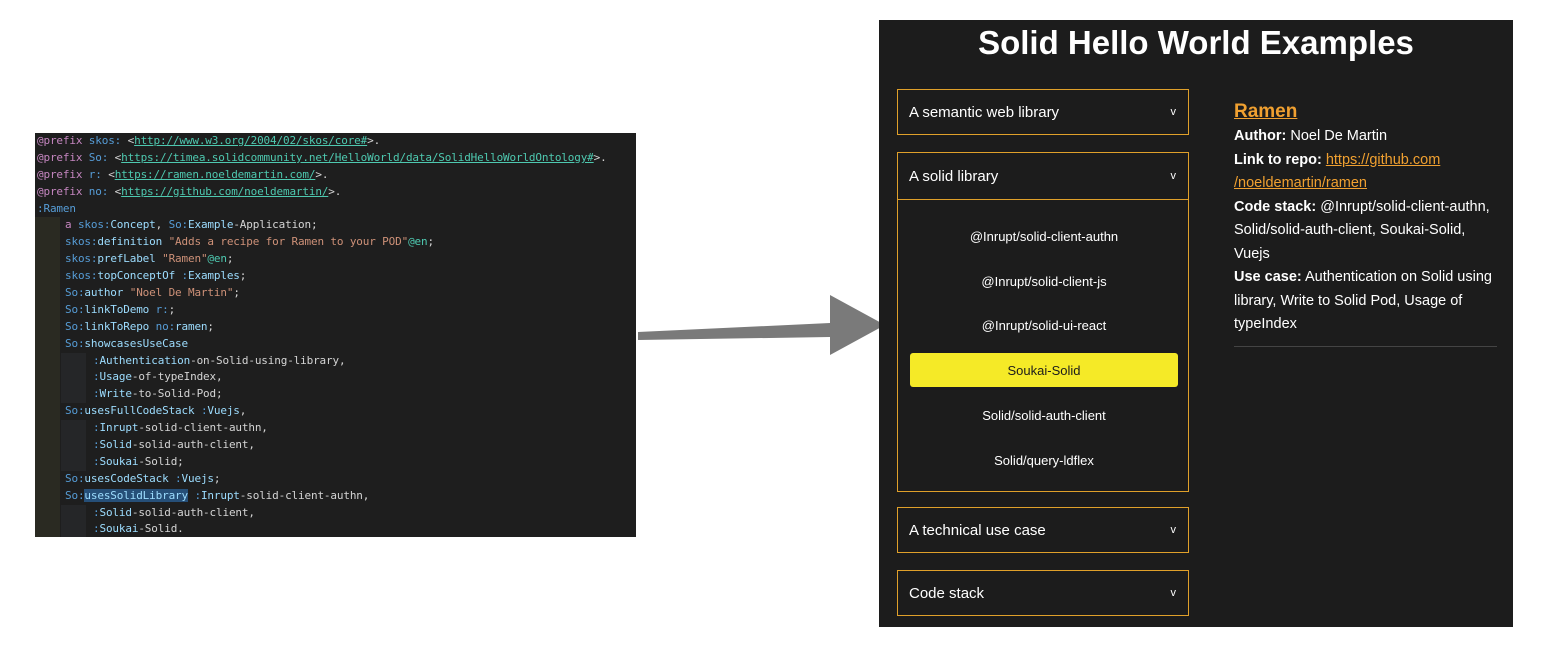 The width and height of the screenshot is (1543, 647). What do you see at coordinates (1044, 370) in the screenshot?
I see `library-item-selected: Soukai-Solid` at bounding box center [1044, 370].